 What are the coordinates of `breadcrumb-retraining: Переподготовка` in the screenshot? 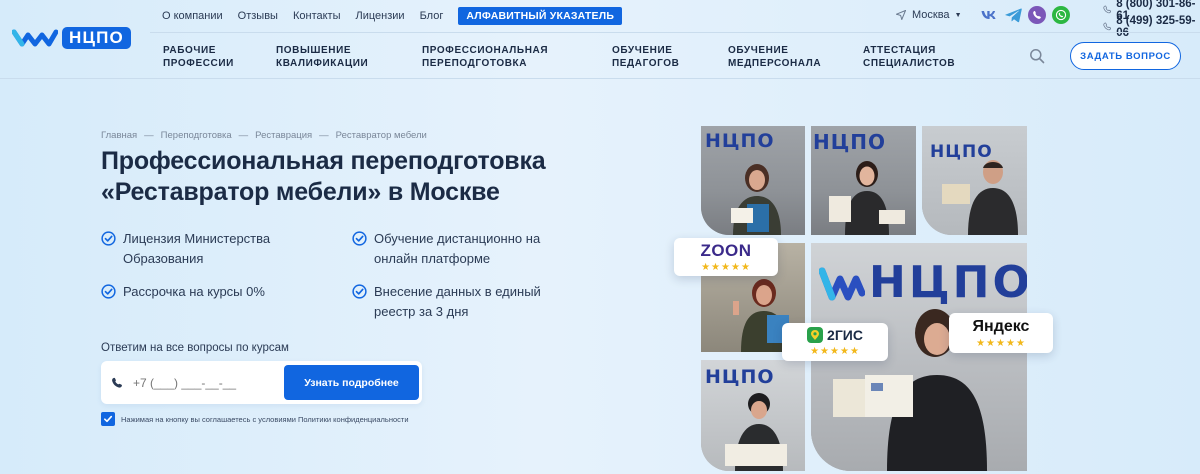 It's located at (196, 135).